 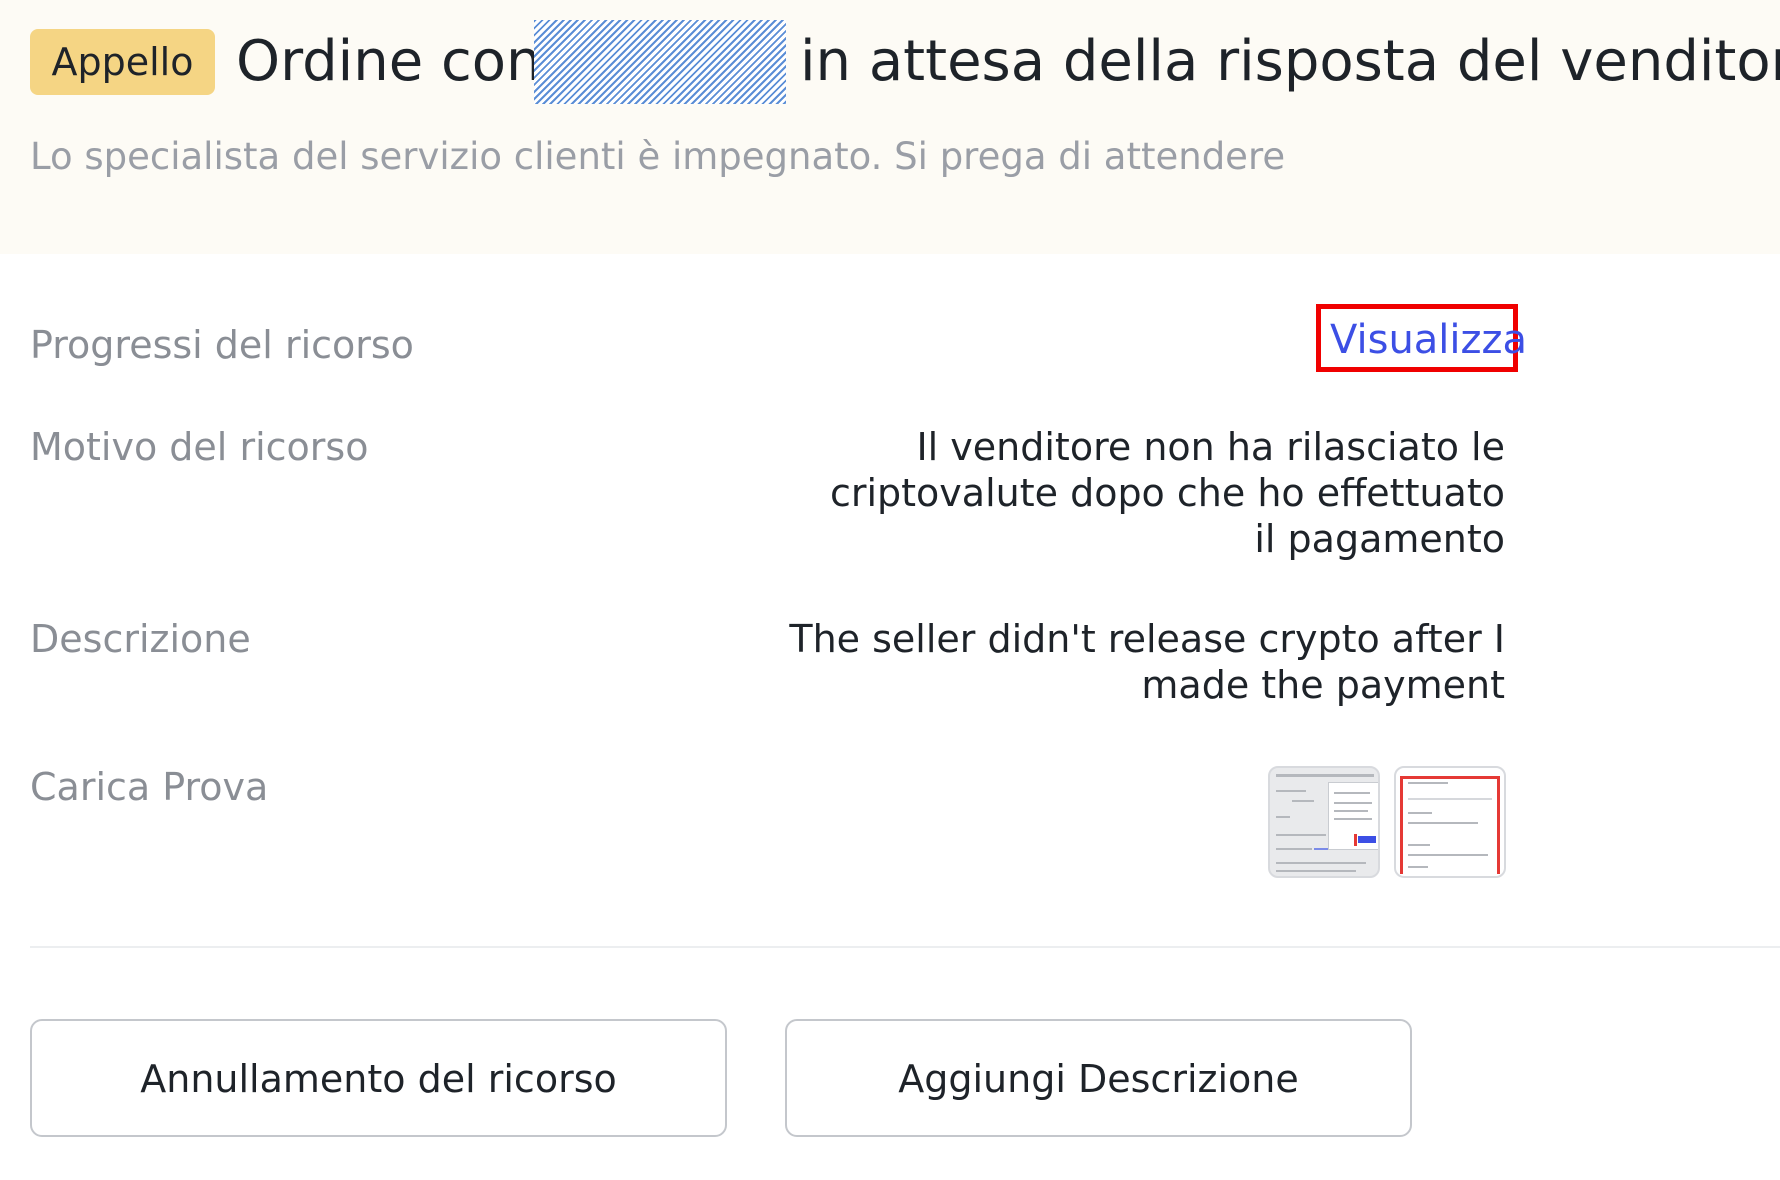 I want to click on page-title-prefix: Ordine con, so click(x=389, y=61).